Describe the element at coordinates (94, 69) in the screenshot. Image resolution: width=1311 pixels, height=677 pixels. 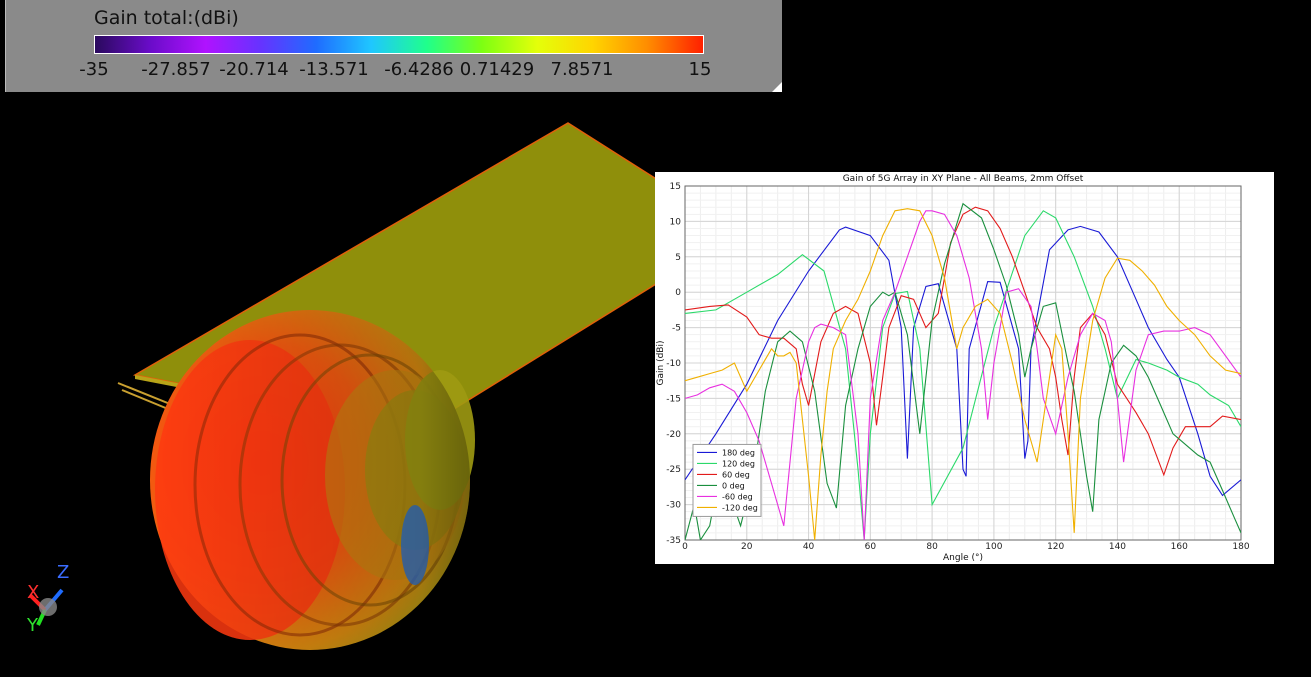
I see `colorbar-tick-label: -35` at that location.